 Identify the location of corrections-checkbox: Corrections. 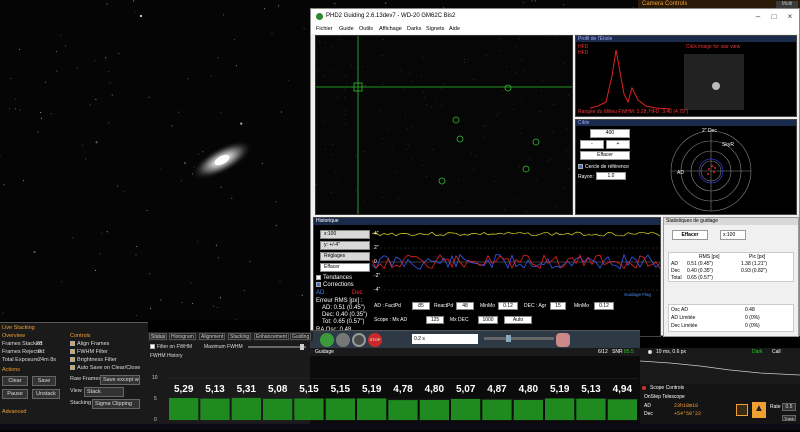
(335, 285).